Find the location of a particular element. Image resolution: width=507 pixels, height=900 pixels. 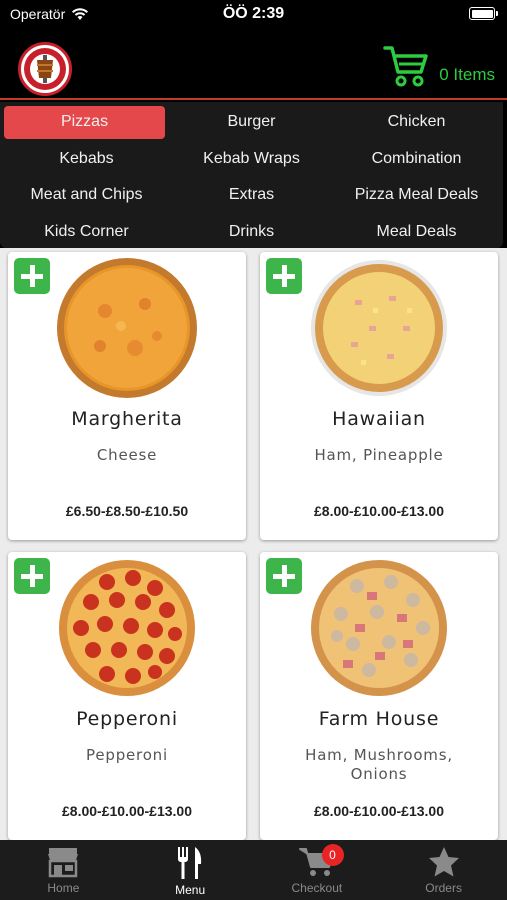

product-price: £6.50-£8.50-£10.50 is located at coordinates (127, 511).